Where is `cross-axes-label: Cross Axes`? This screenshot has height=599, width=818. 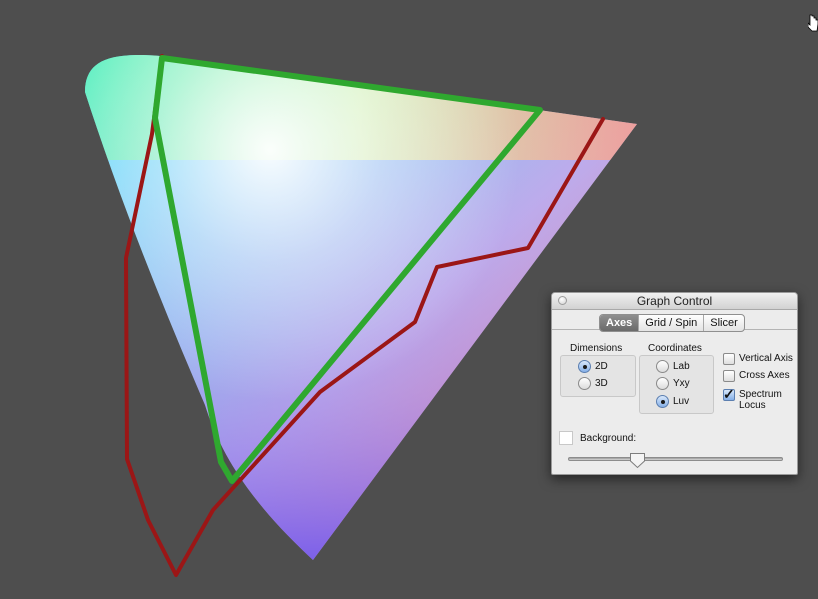
cross-axes-label: Cross Axes is located at coordinates (764, 375).